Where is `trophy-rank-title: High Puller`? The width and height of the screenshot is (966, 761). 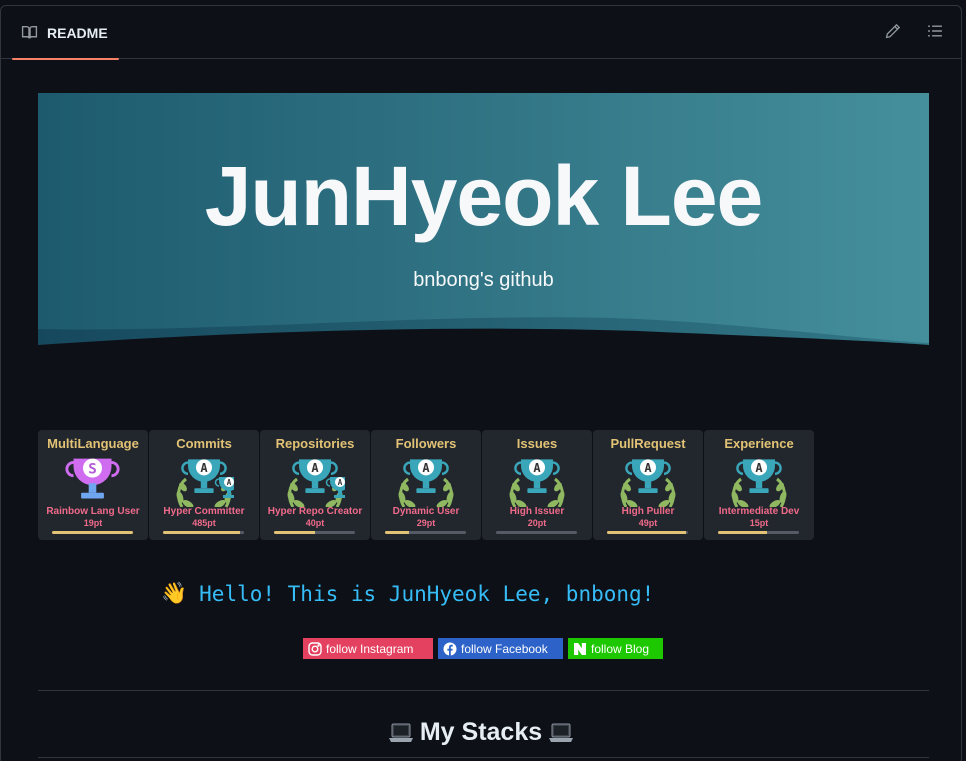
trophy-rank-title: High Puller is located at coordinates (648, 511).